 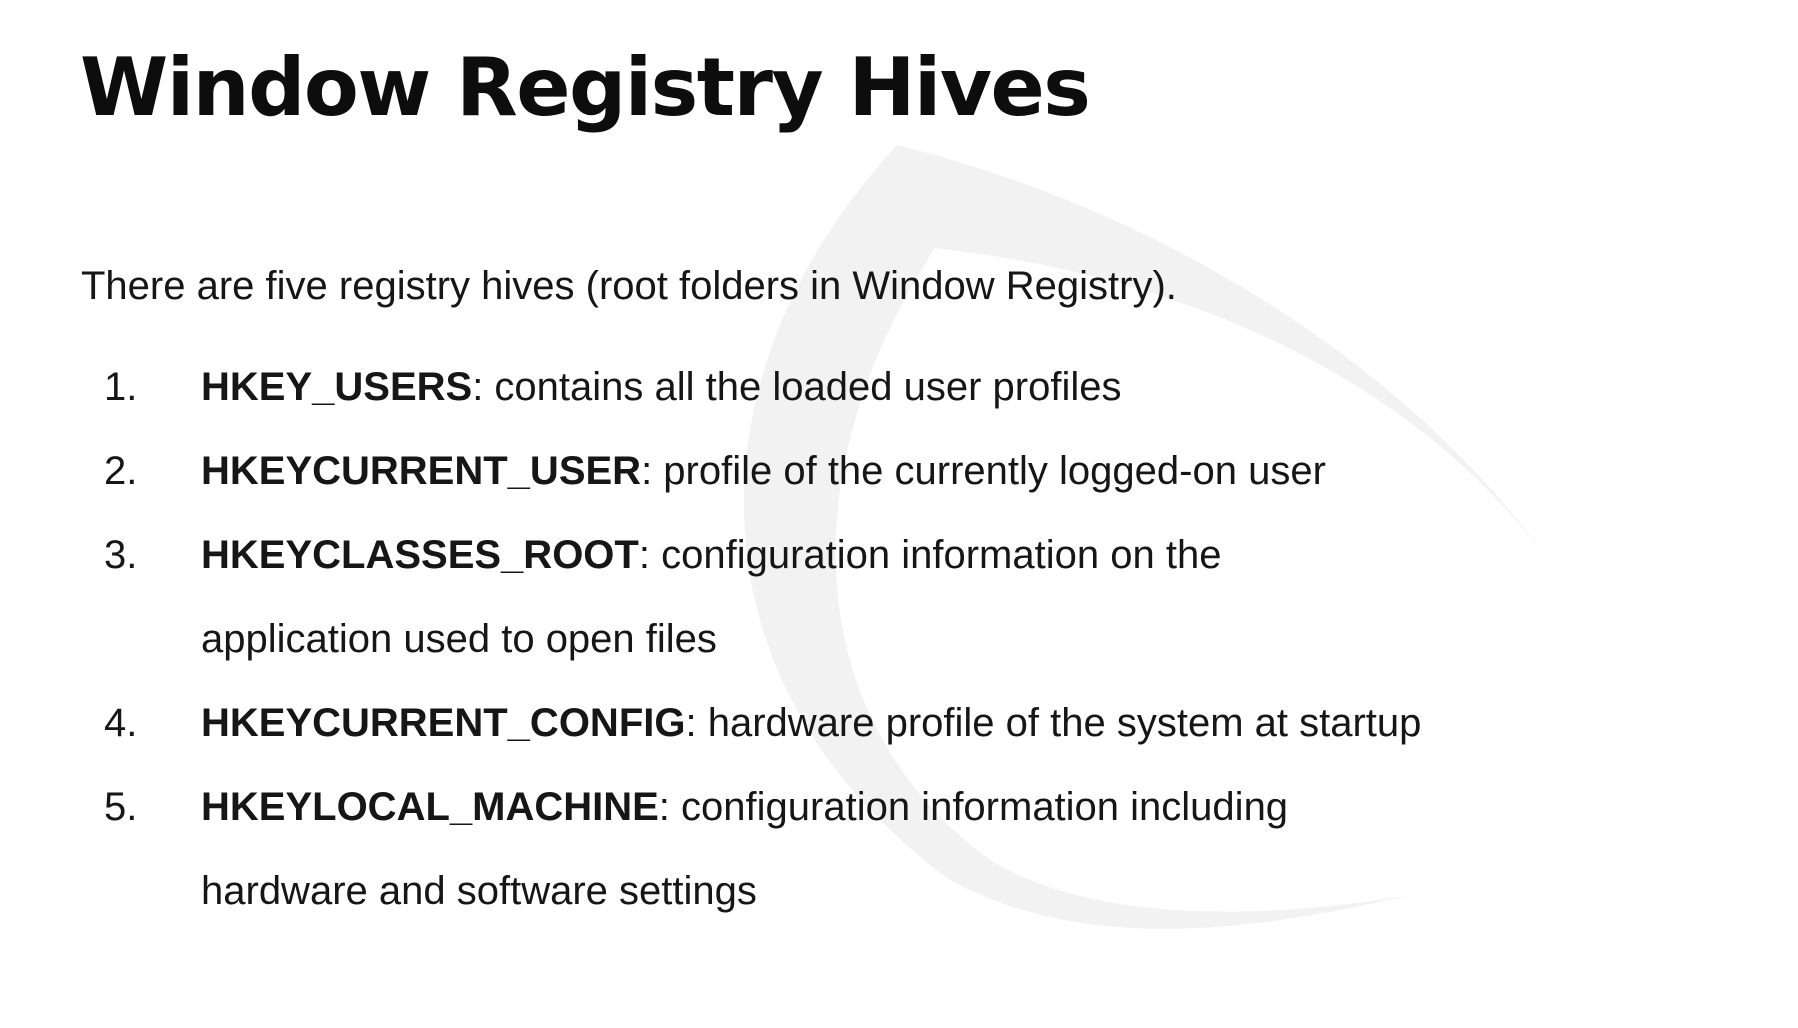 I want to click on list-number: 1., so click(x=121, y=387).